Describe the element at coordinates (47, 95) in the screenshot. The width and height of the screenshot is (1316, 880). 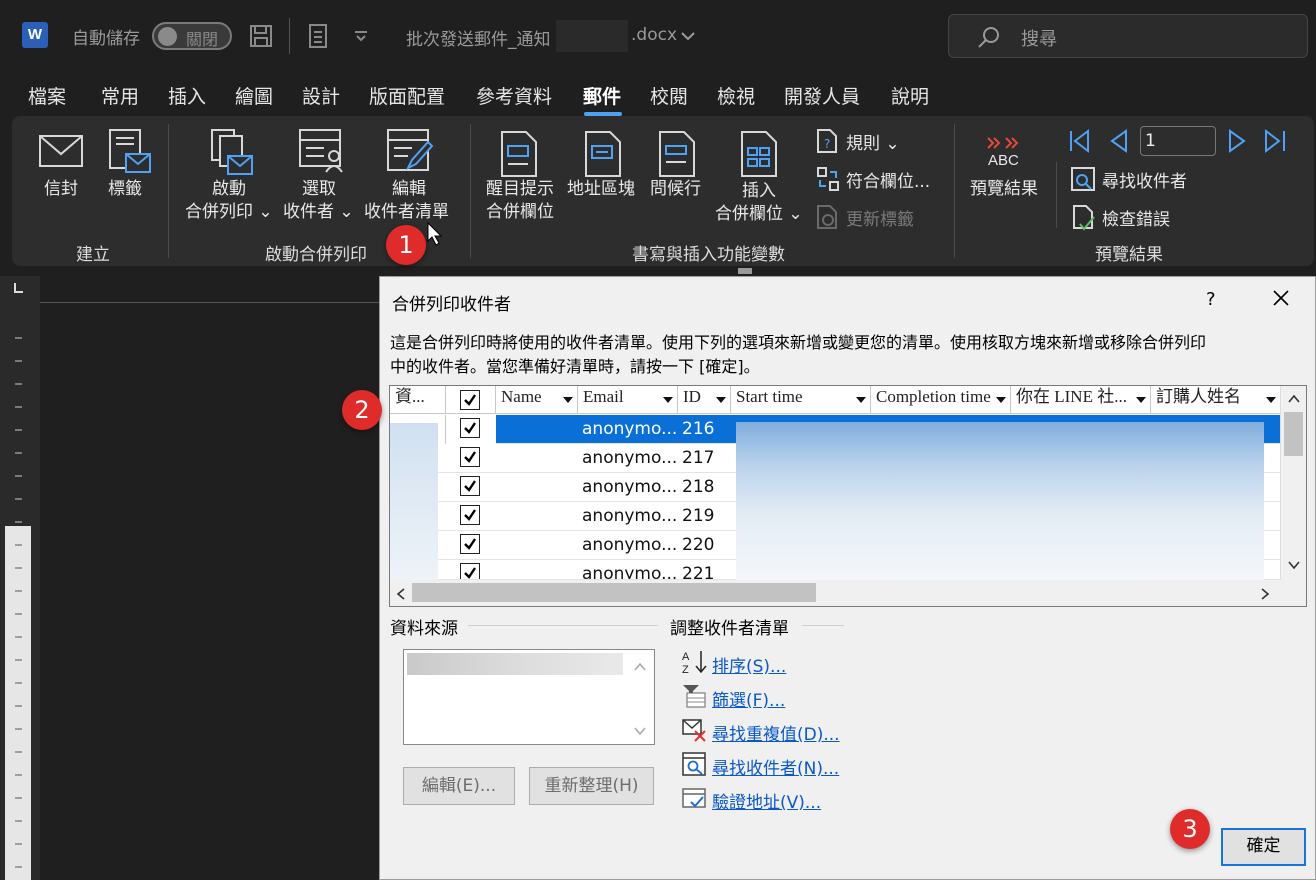
I see `tab-file: 檔案` at that location.